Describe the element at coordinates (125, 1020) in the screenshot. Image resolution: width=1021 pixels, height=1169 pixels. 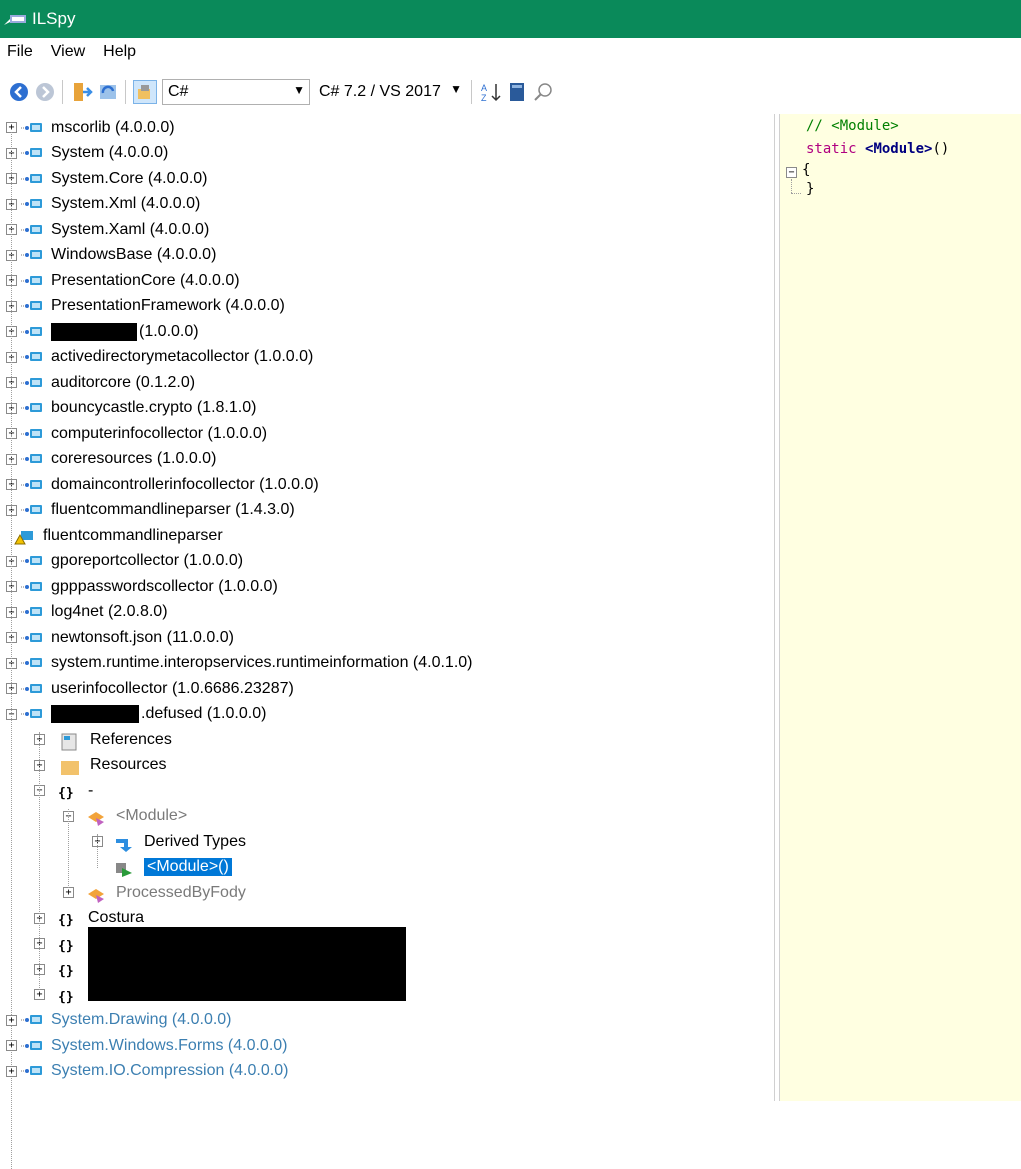
I see `tree-item-assembly: System.Drawing (4.0.0.0)` at that location.